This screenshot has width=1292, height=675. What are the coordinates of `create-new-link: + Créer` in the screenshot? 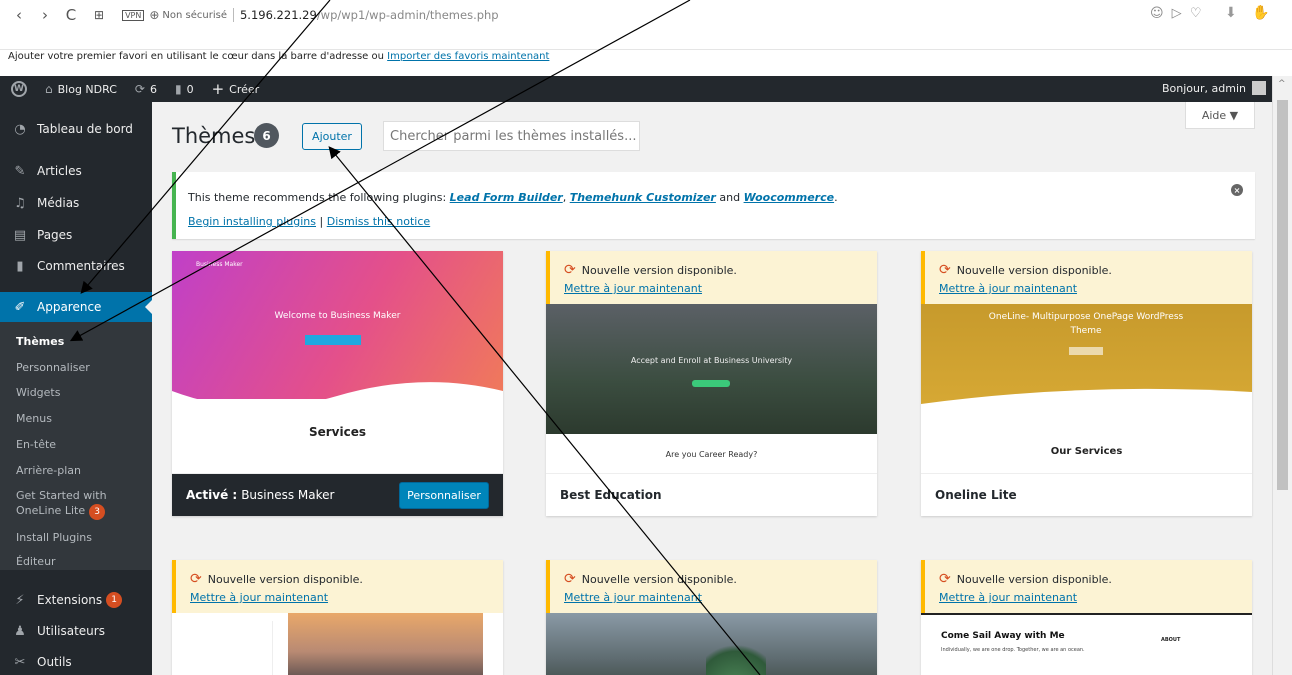 It's located at (236, 89).